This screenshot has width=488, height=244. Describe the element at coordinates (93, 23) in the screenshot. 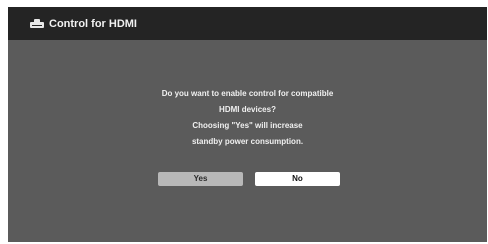

I see `page-title: Control for HDMI` at that location.